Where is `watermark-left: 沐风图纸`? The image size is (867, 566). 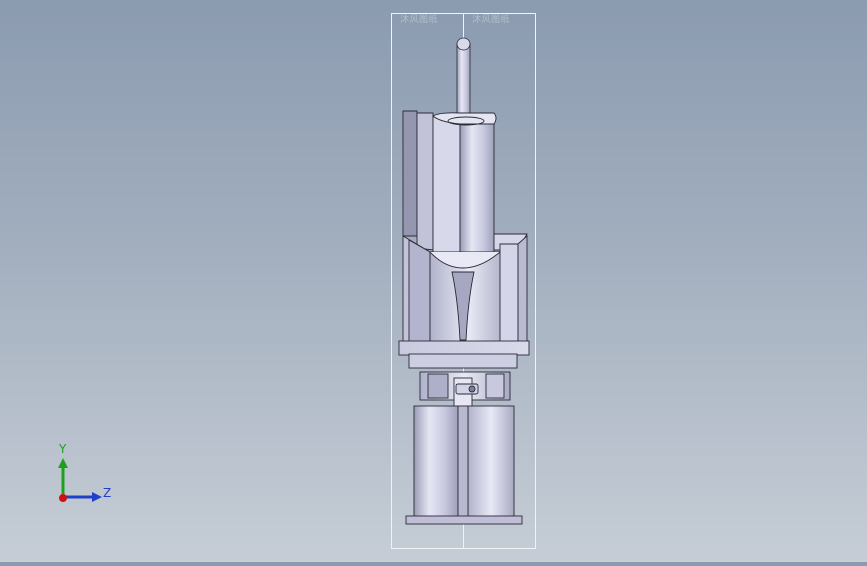
watermark-left: 沐风图纸 is located at coordinates (419, 20).